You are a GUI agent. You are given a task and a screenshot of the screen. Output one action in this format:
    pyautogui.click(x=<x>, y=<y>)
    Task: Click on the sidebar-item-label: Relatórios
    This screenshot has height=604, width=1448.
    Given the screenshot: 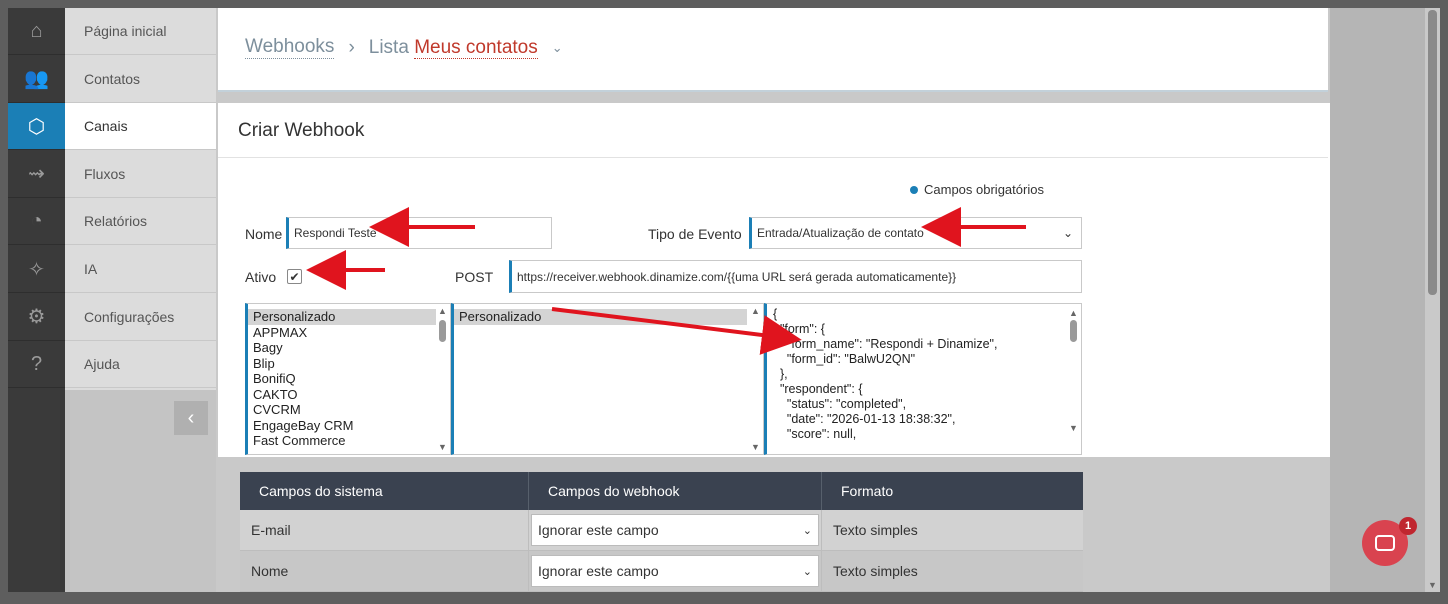 What is the action you would take?
    pyautogui.click(x=140, y=222)
    